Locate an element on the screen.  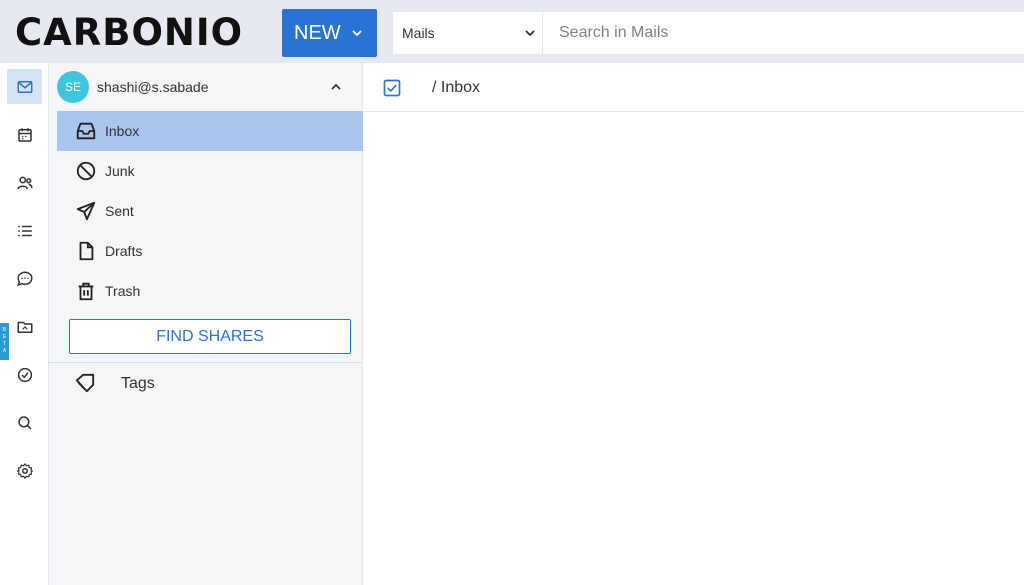
search-input: Search in Mails is located at coordinates (783, 33).